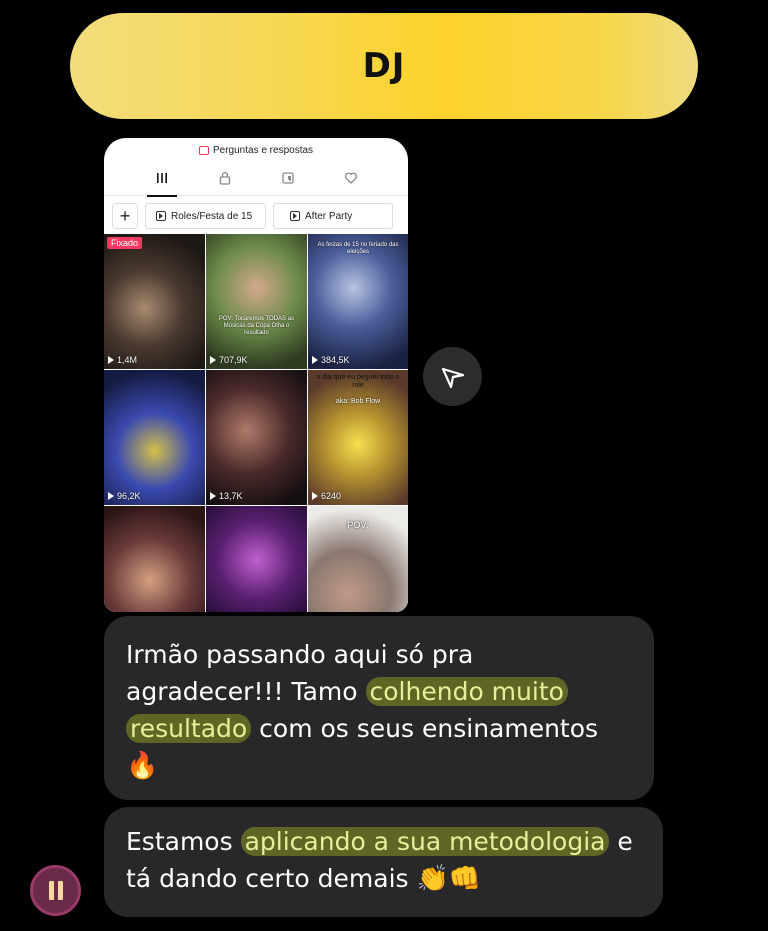  Describe the element at coordinates (449, 879) in the screenshot. I see `clap-fist-emoji: 👏👊` at that location.